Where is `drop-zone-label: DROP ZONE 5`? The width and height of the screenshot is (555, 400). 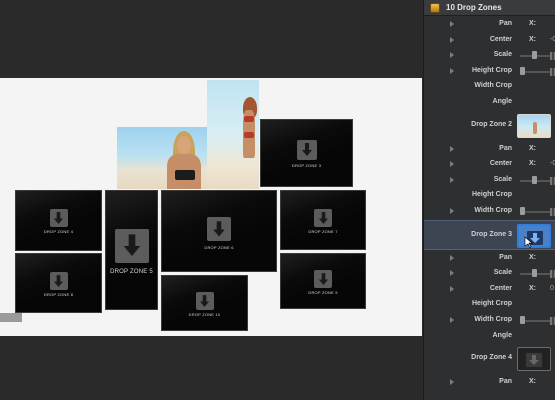
drop-zone-label: DROP ZONE 5 is located at coordinates (131, 272).